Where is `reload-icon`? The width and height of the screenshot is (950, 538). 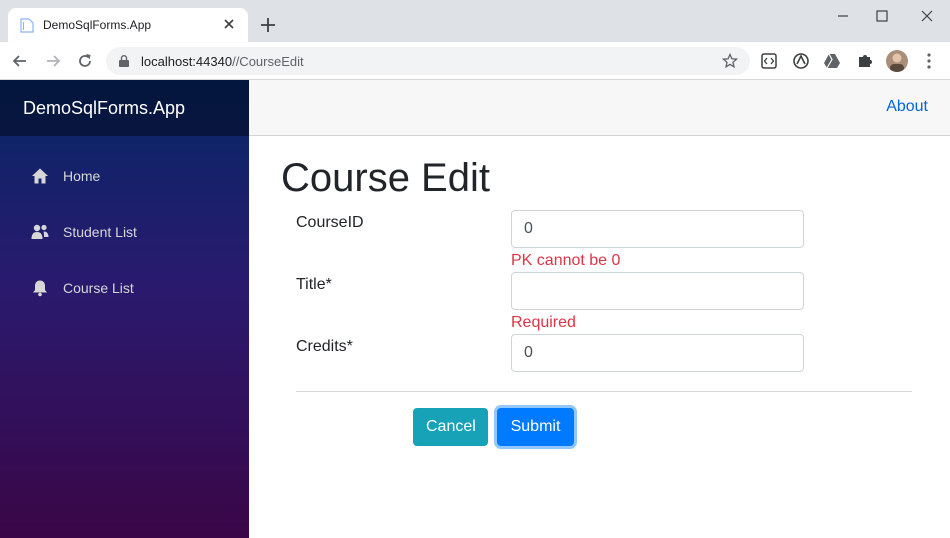 reload-icon is located at coordinates (85, 61).